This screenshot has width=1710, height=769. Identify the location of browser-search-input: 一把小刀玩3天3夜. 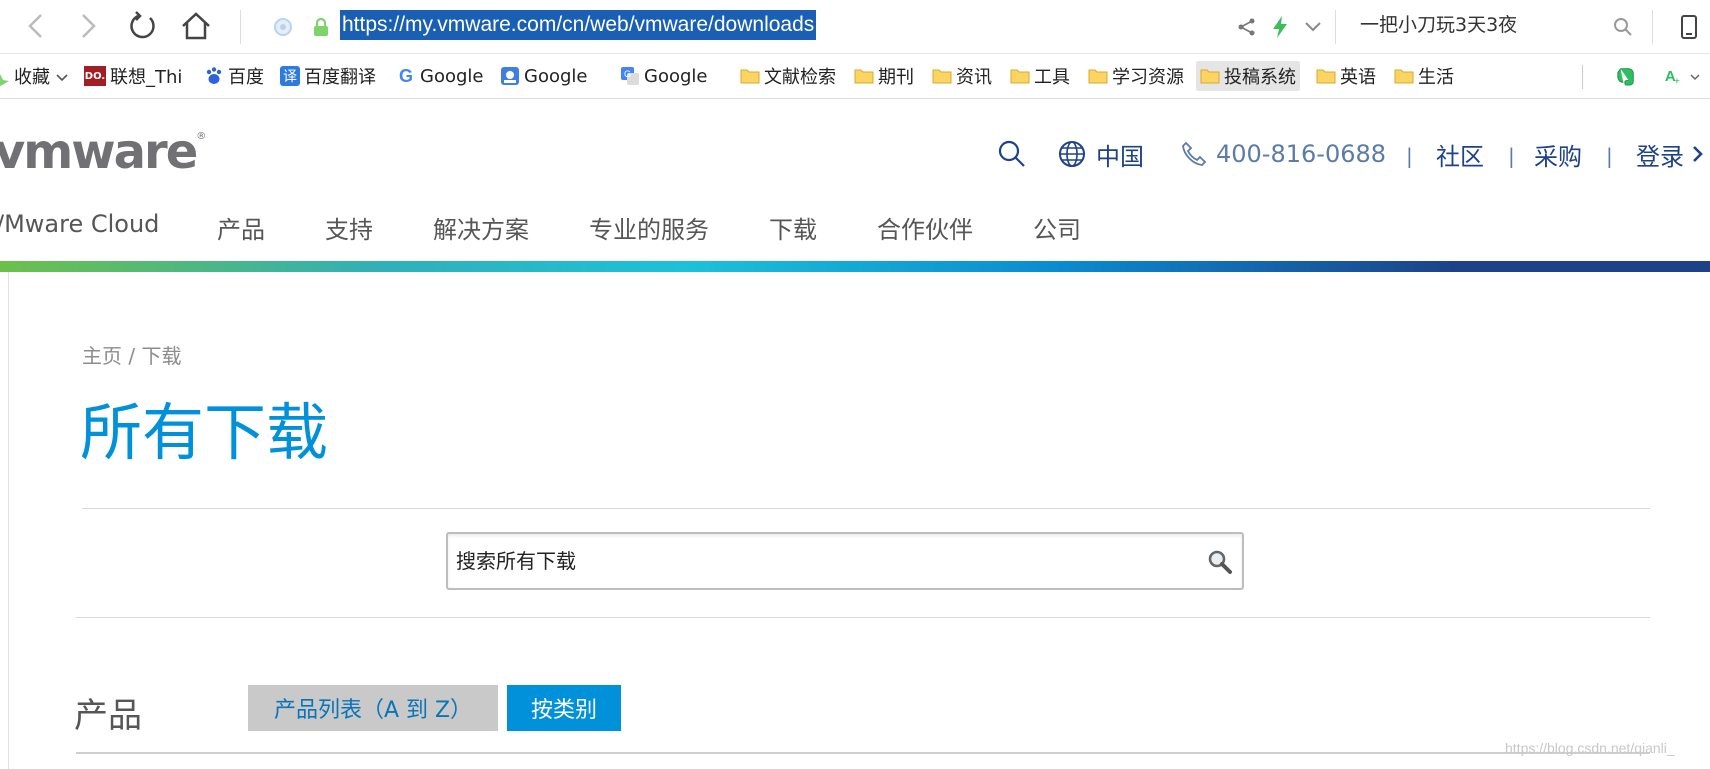
(1438, 25).